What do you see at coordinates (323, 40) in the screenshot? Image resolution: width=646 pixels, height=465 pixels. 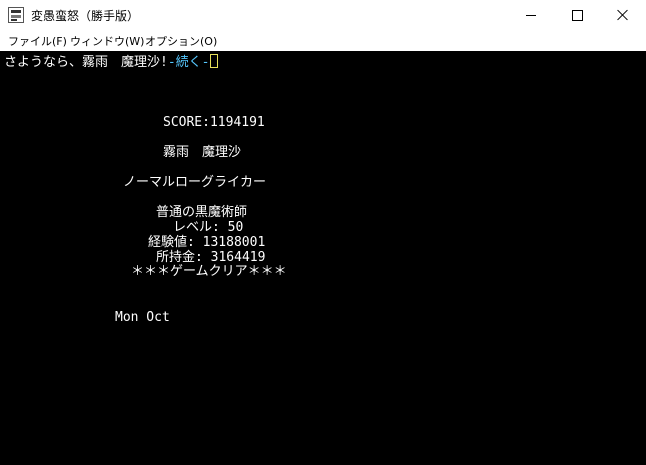 I see `menu-bar: ファイル(F) ウィンドウ(W) オプション(O)` at bounding box center [323, 40].